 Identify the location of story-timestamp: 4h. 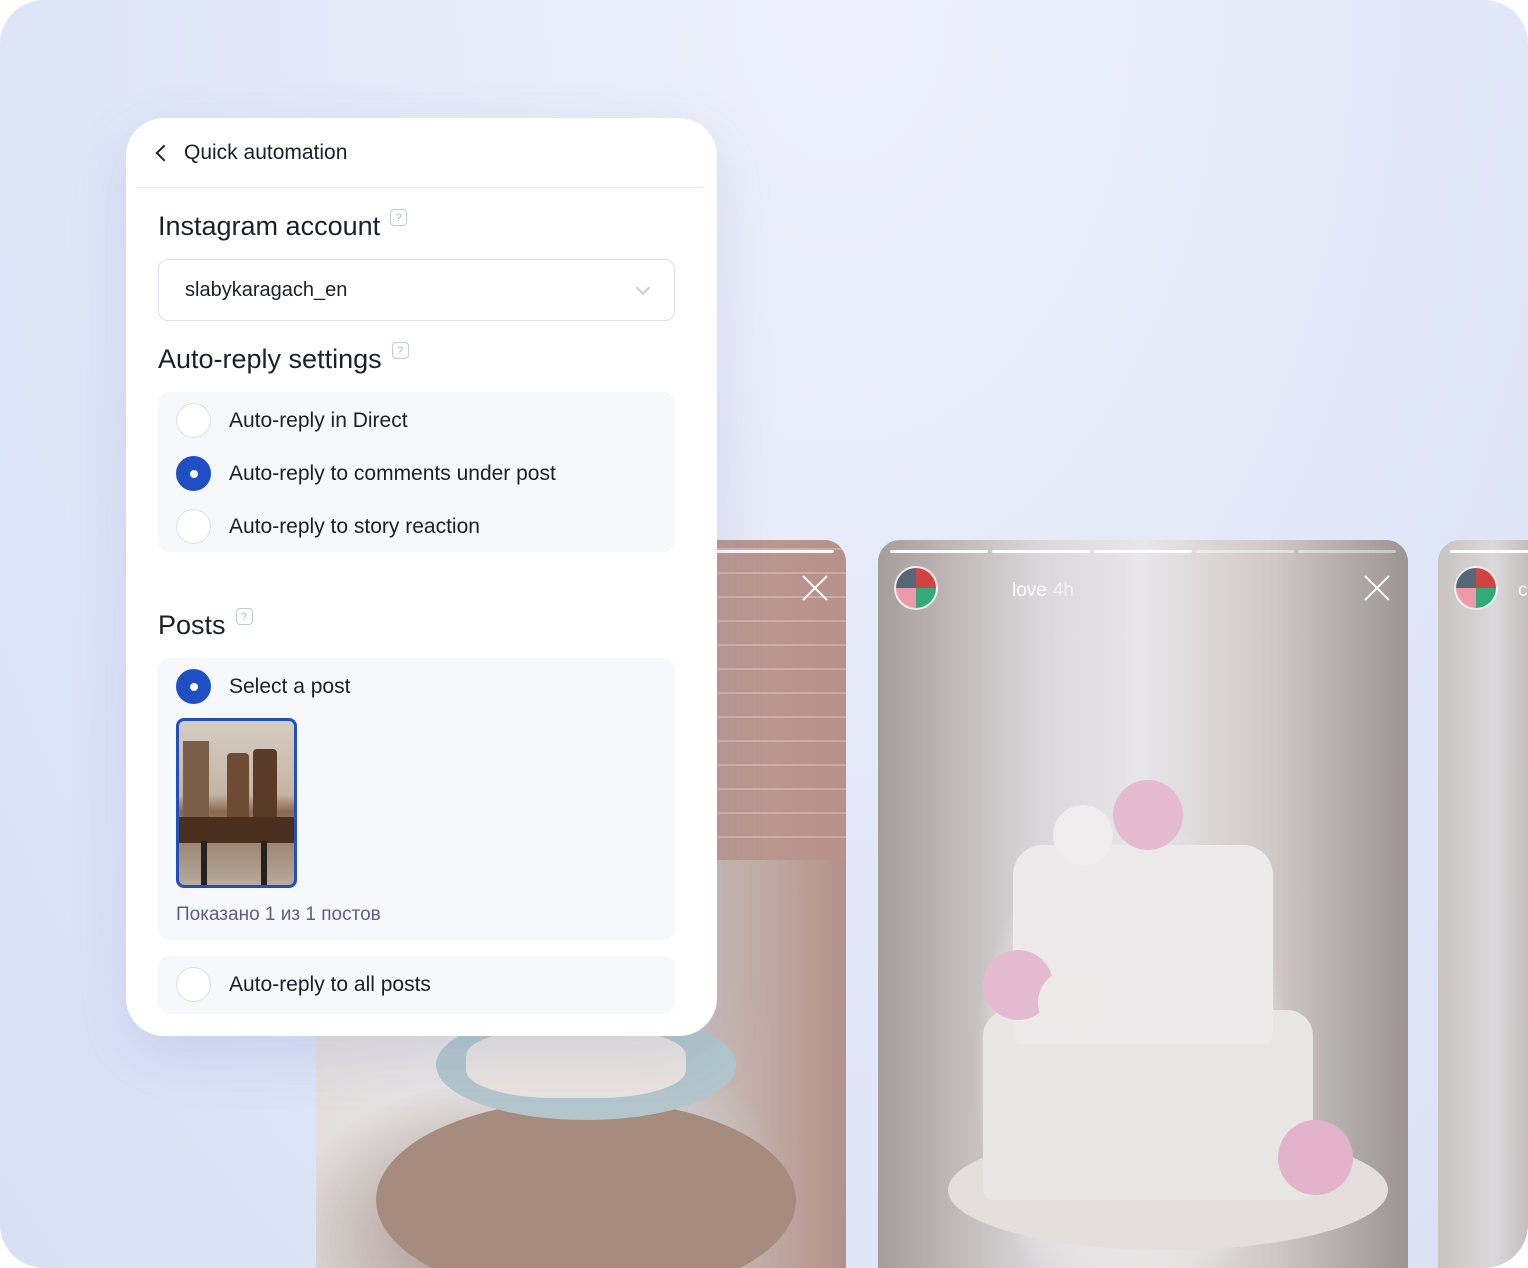
(1063, 590).